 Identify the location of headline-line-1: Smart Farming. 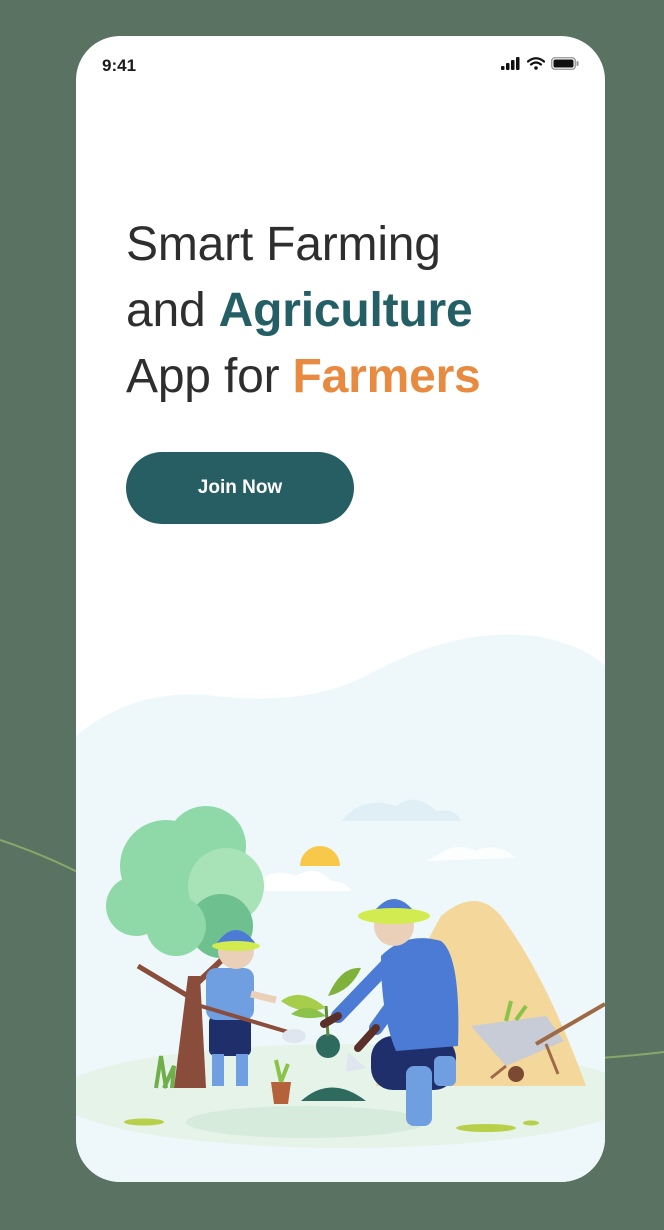
(356, 245).